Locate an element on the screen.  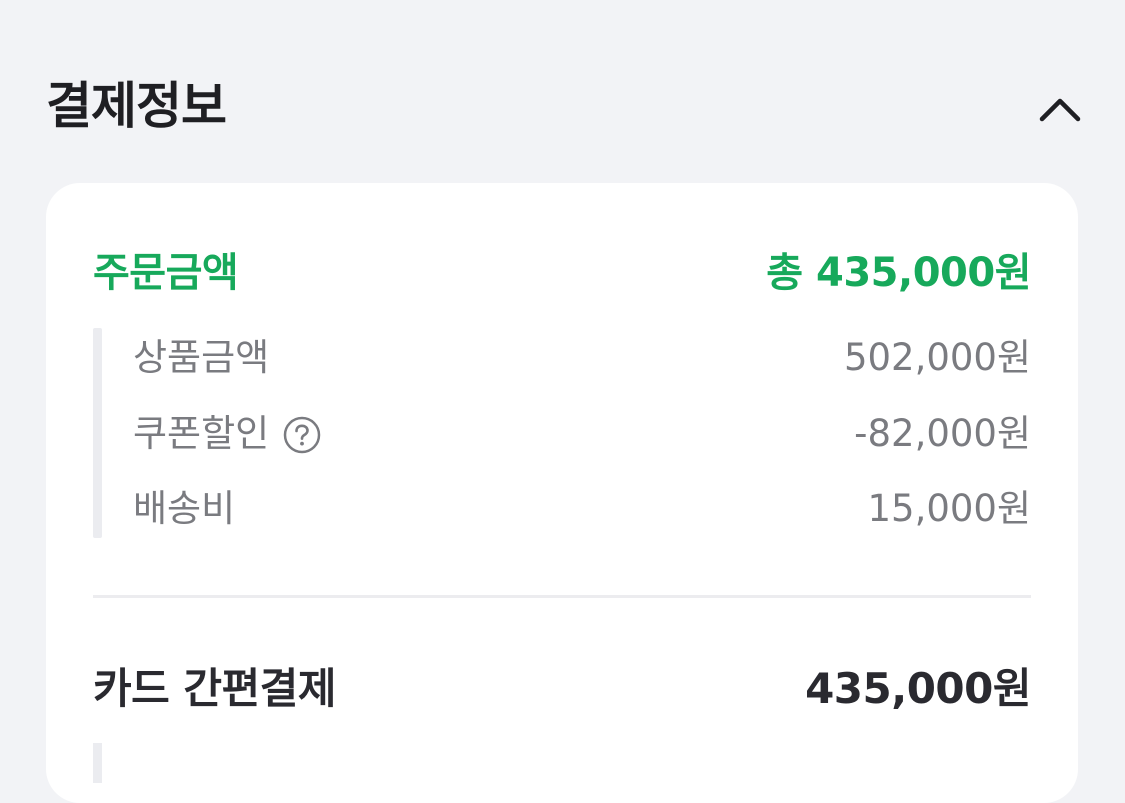
payment-info-header: 결제정보 is located at coordinates (566, 110).